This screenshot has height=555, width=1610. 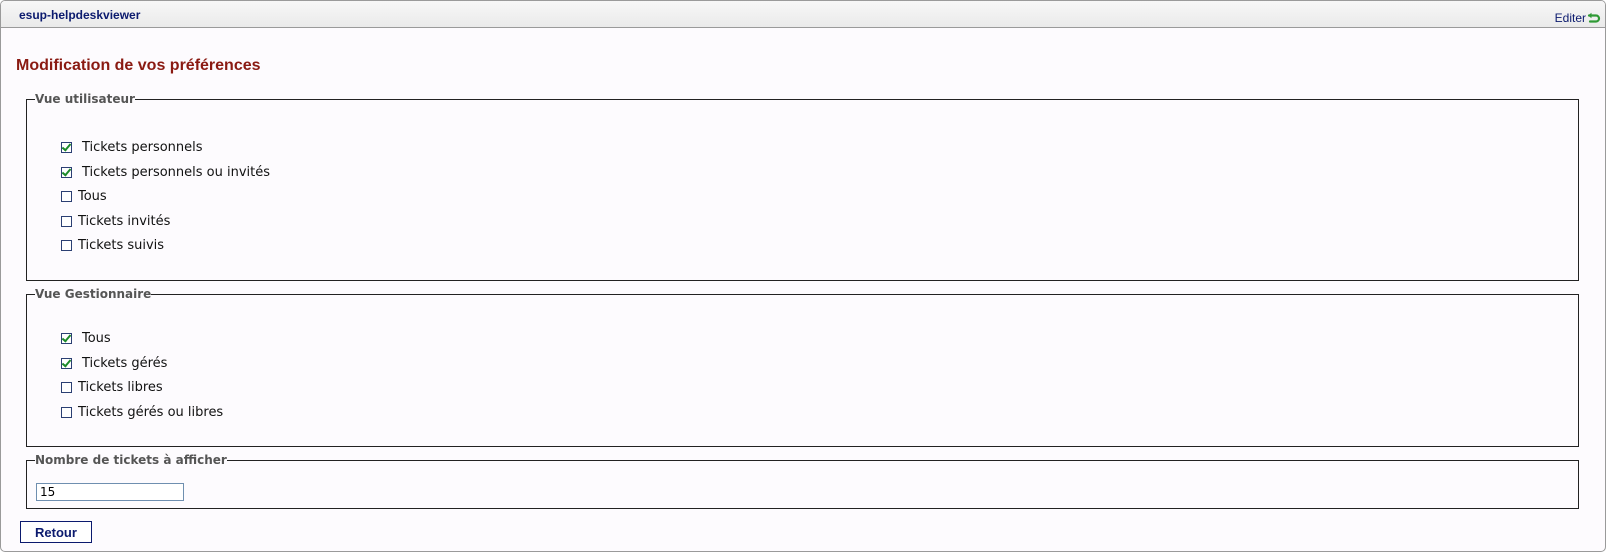 What do you see at coordinates (66, 338) in the screenshot?
I see `manager-all-checkbox` at bounding box center [66, 338].